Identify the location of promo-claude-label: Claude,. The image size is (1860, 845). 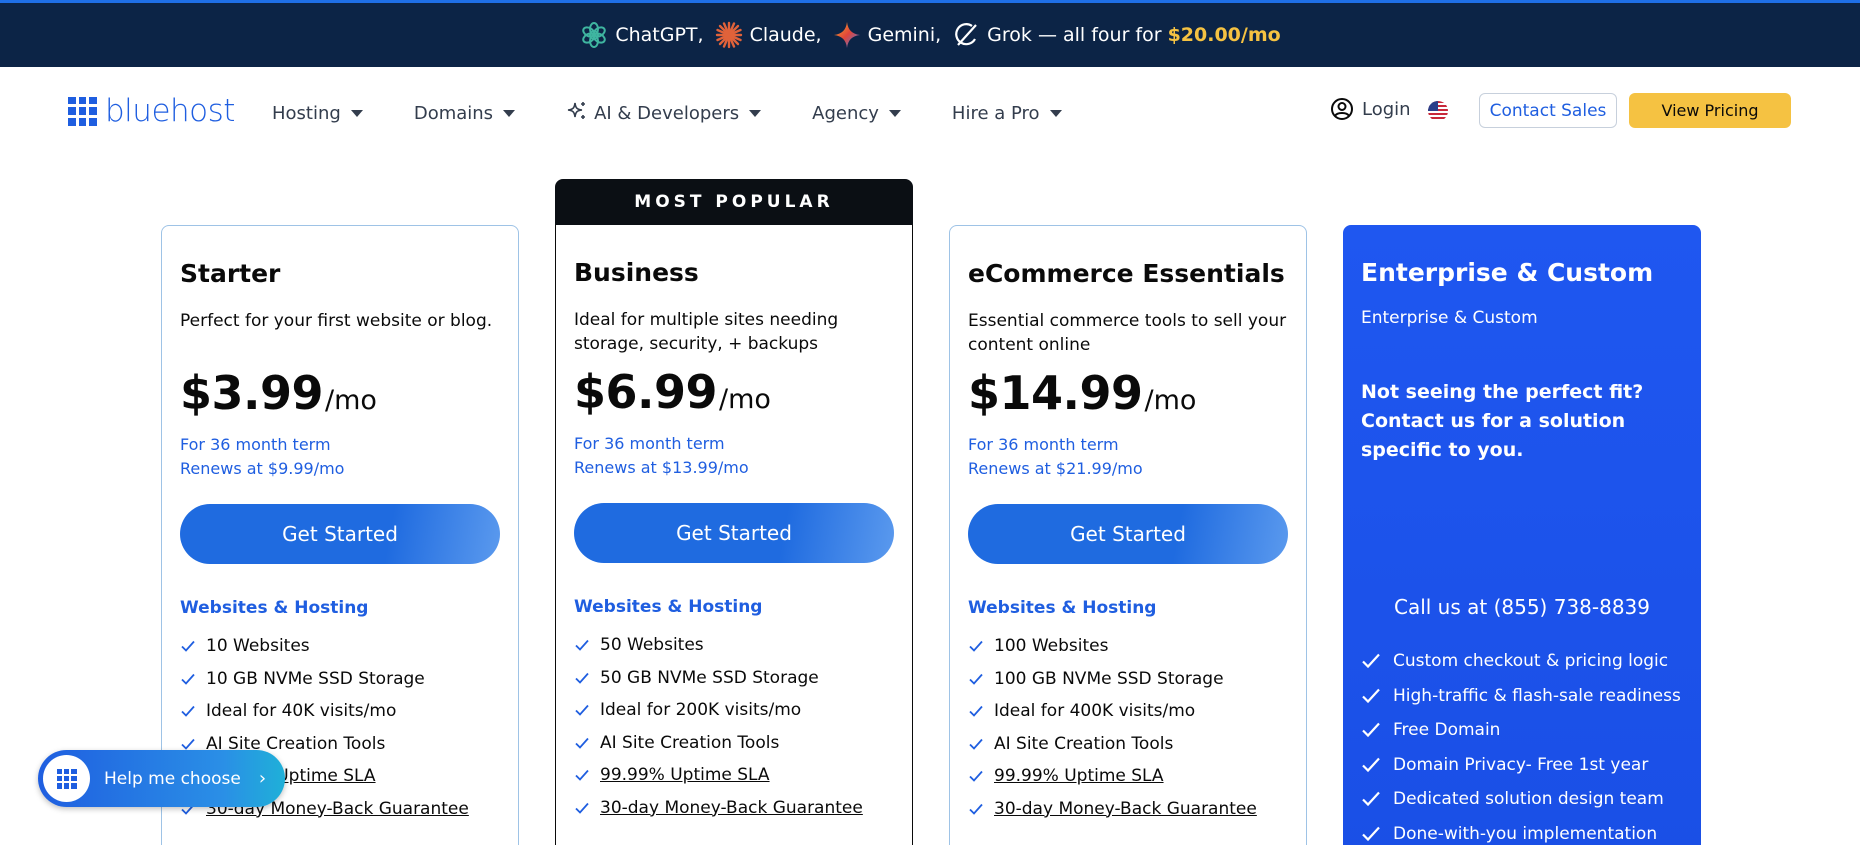
(785, 35).